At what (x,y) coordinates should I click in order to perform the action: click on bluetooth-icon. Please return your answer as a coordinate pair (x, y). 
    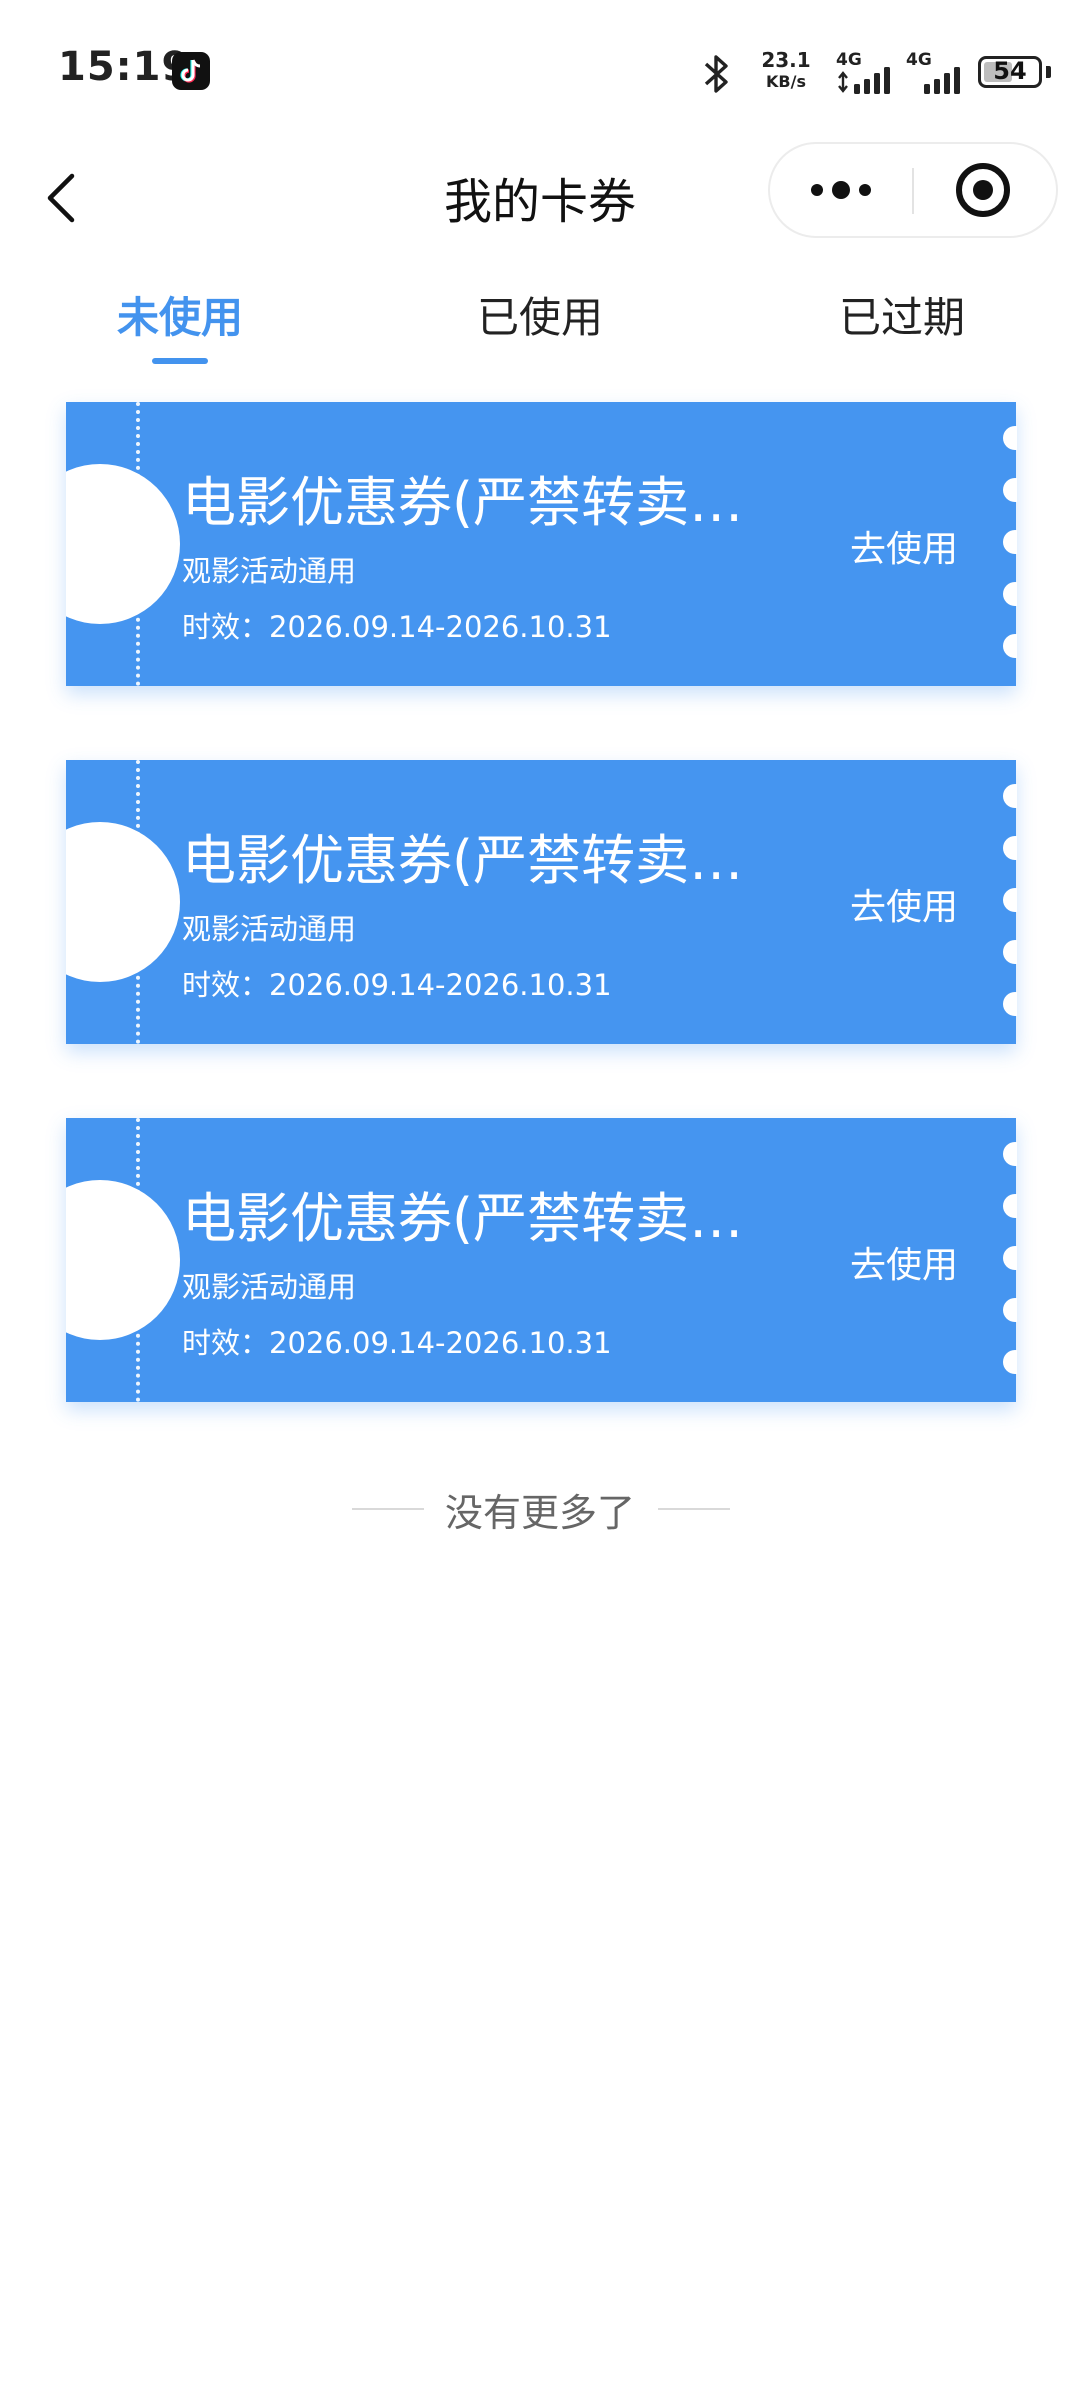
    Looking at the image, I should click on (717, 74).